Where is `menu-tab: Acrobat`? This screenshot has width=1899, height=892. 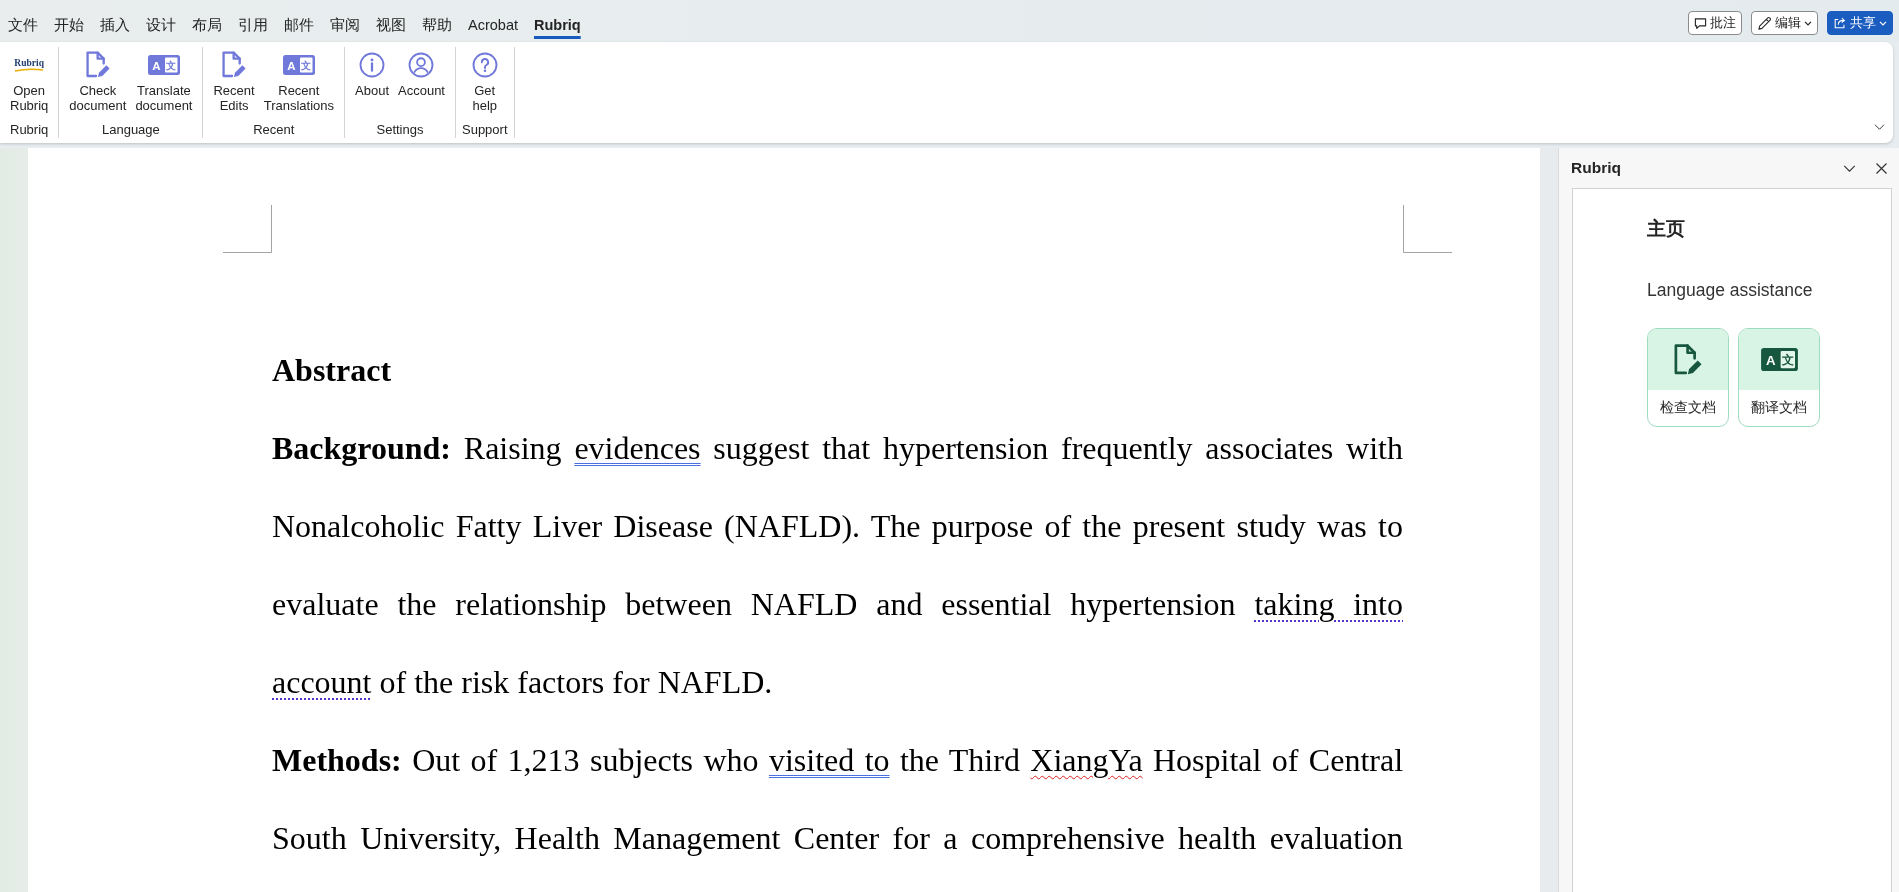 menu-tab: Acrobat is located at coordinates (493, 21).